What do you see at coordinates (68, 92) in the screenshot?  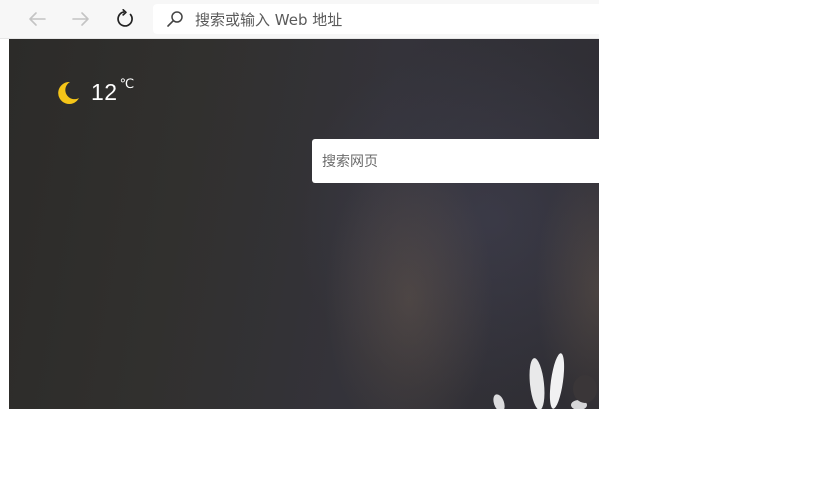 I see `moon-icon` at bounding box center [68, 92].